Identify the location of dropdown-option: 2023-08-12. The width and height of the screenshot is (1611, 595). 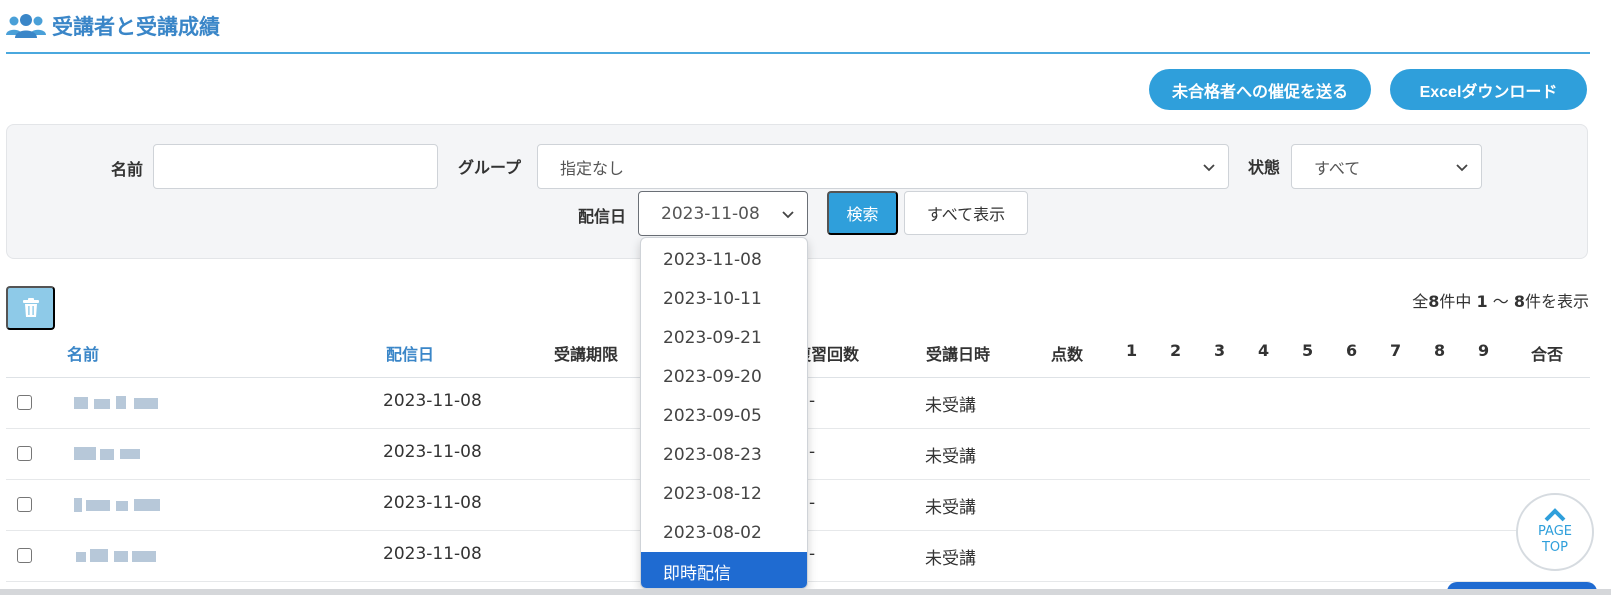
(724, 493).